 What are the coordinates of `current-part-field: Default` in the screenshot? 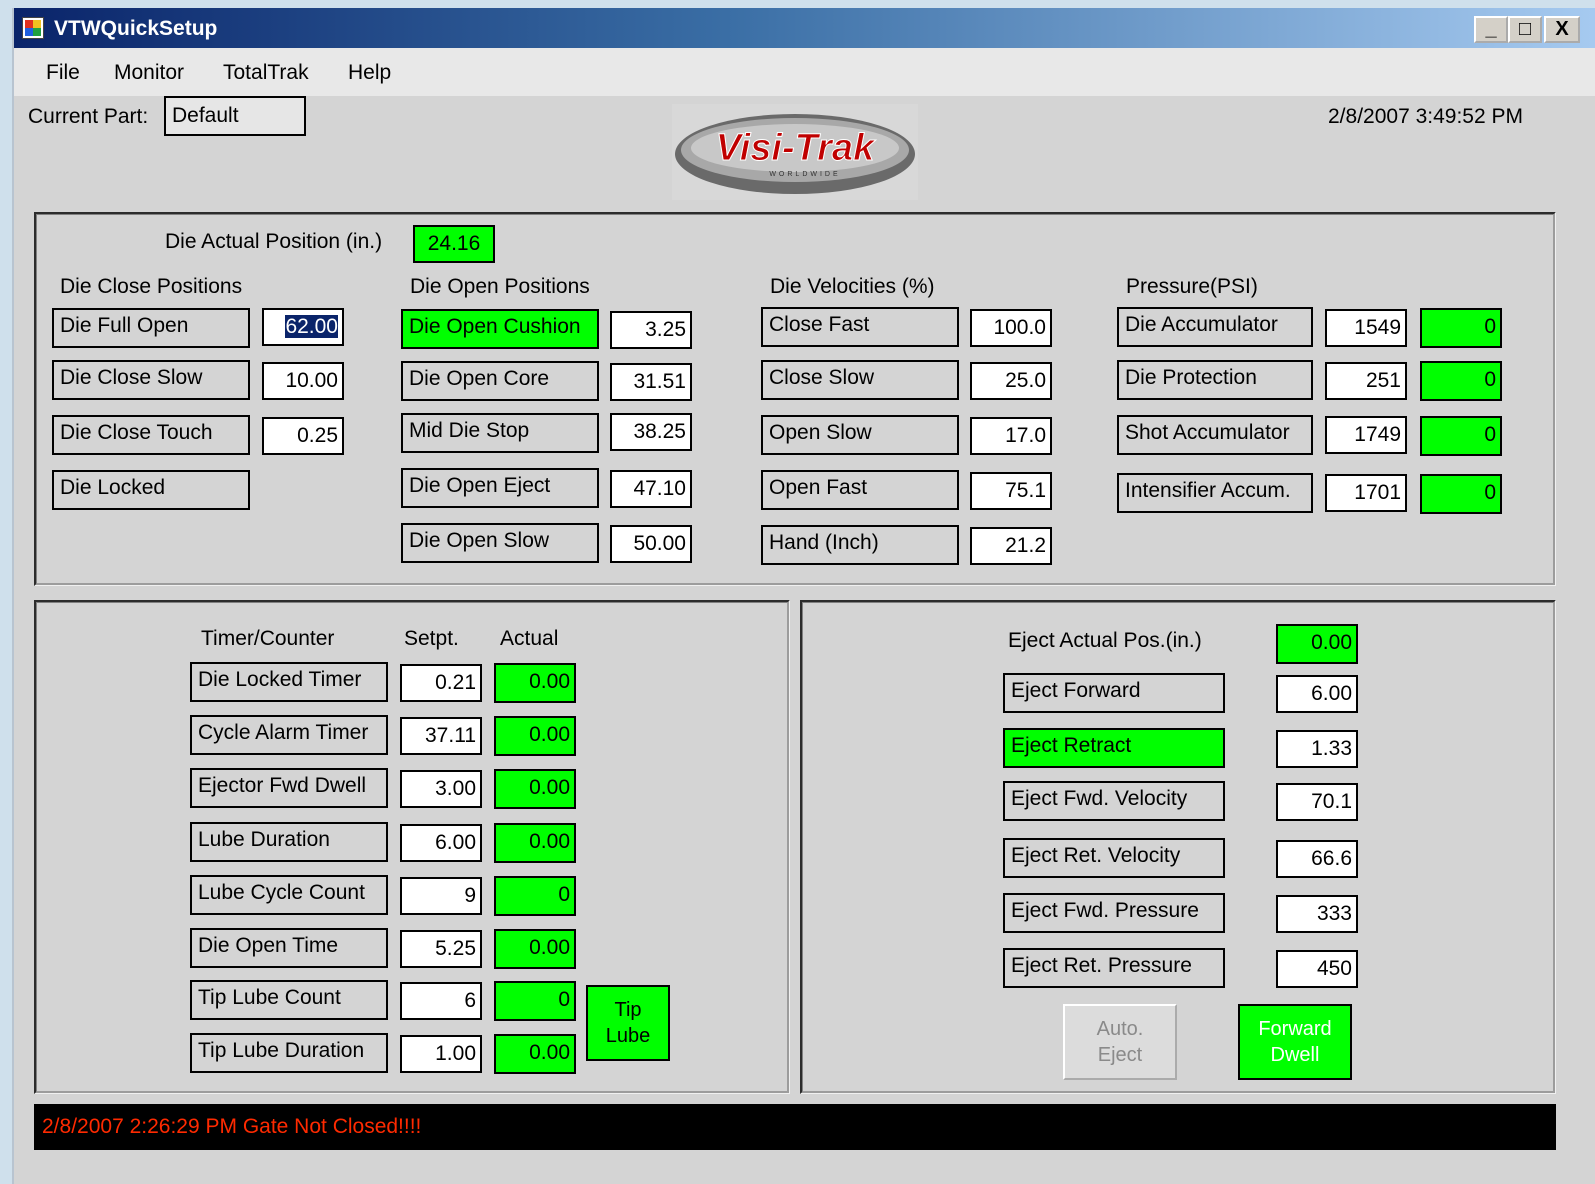 It's located at (235, 116).